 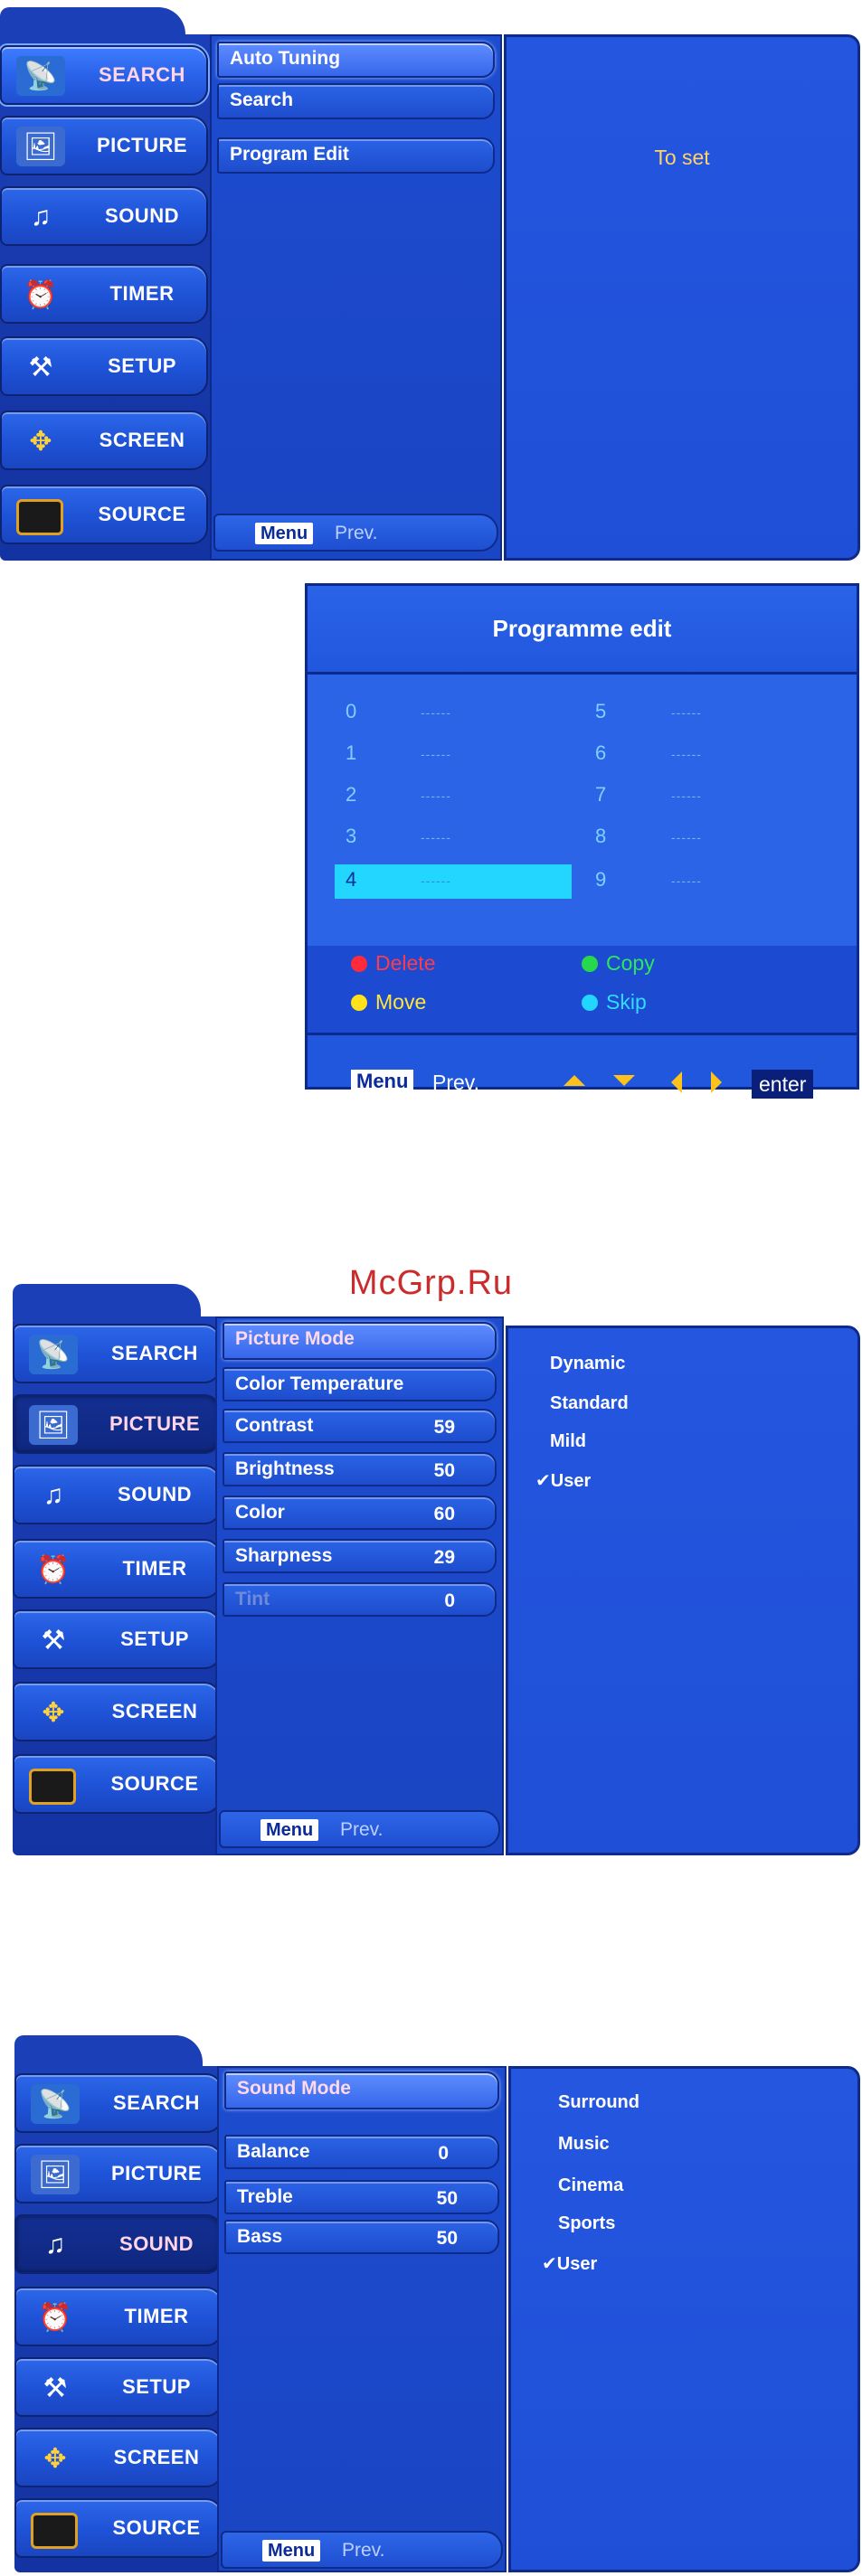 What do you see at coordinates (356, 155) in the screenshot?
I see `menu-item-program-edit: Program Edit` at bounding box center [356, 155].